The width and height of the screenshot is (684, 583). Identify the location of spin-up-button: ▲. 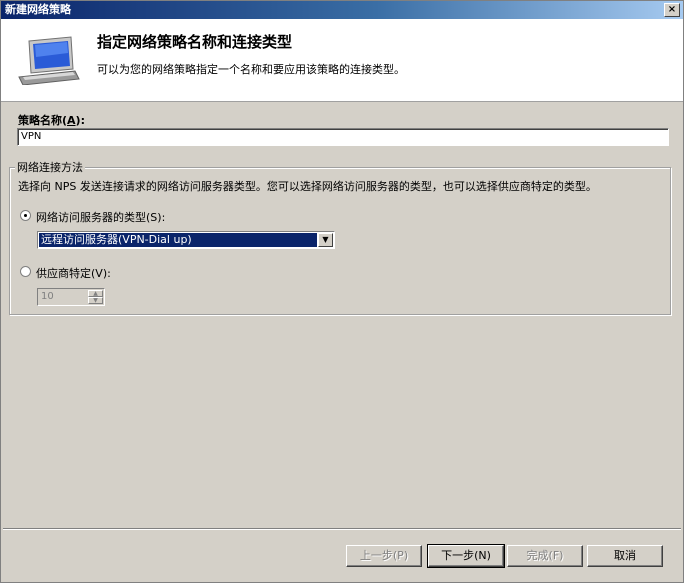
(95, 293).